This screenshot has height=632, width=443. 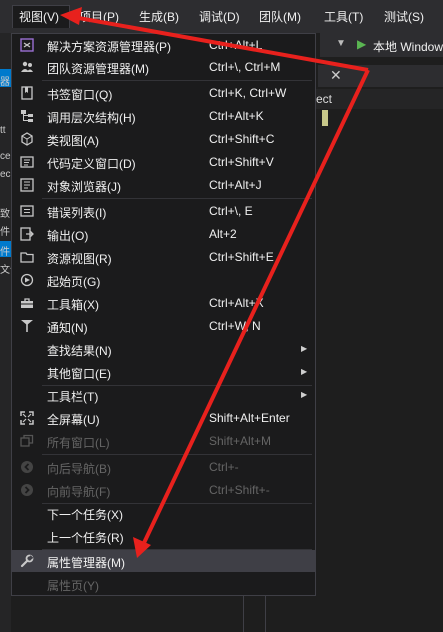 I want to click on menu-build: 生成(B), so click(x=159, y=17).